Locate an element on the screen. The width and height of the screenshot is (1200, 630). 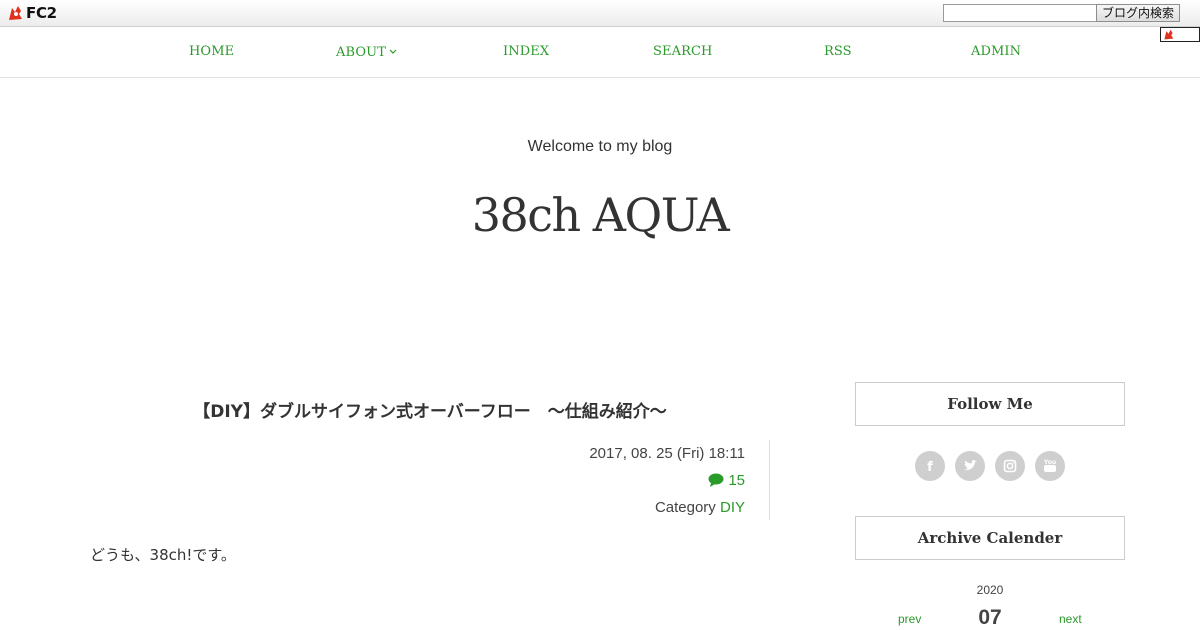
twitter-icon is located at coordinates (970, 466).